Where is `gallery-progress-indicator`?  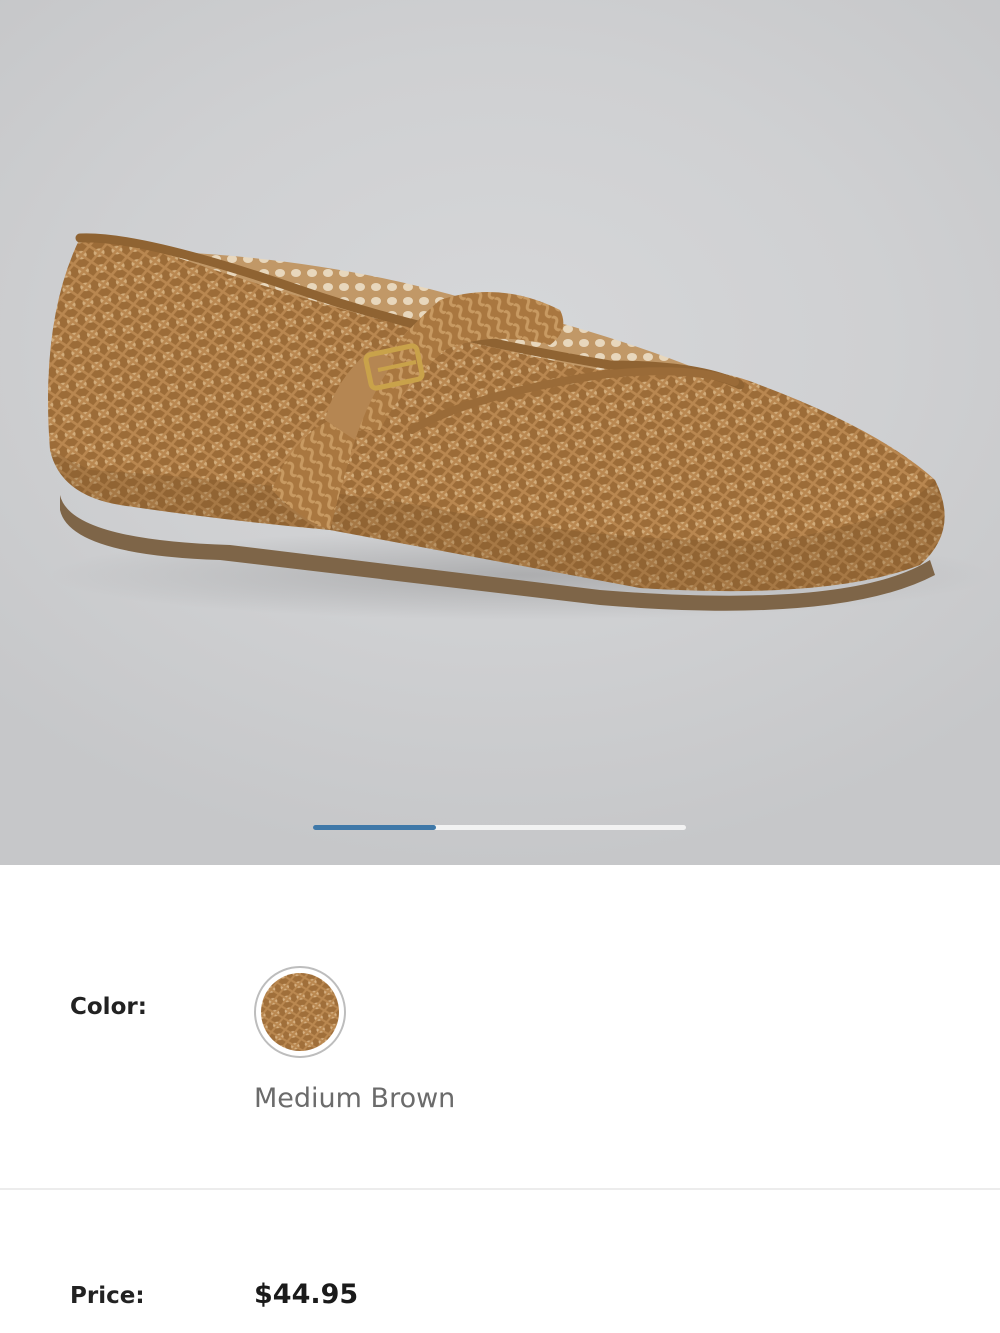 gallery-progress-indicator is located at coordinates (375, 827).